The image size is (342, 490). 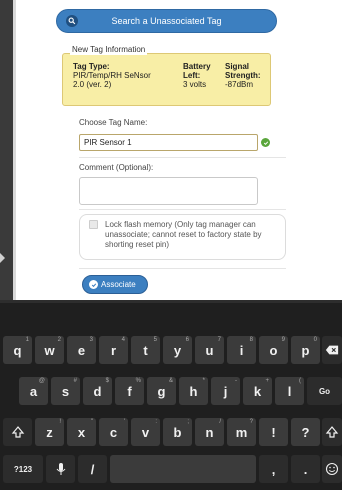 What do you see at coordinates (129, 391) in the screenshot?
I see `key-f: f%` at bounding box center [129, 391].